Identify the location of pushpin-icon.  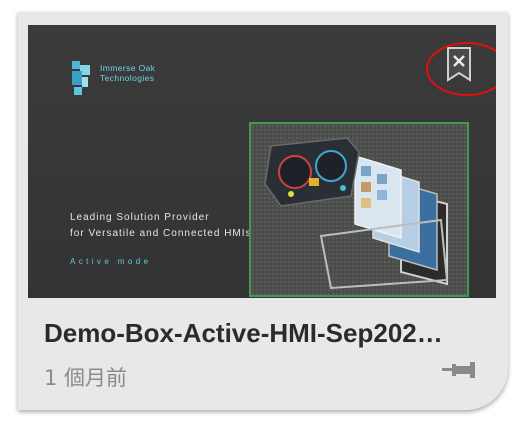
(460, 370).